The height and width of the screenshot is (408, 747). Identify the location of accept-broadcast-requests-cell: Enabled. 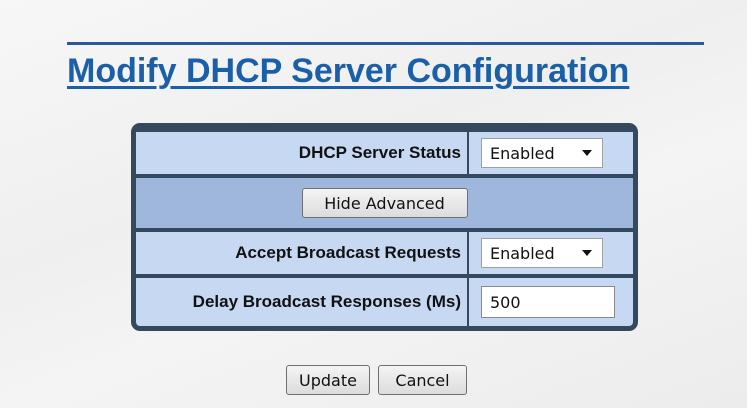
(551, 253).